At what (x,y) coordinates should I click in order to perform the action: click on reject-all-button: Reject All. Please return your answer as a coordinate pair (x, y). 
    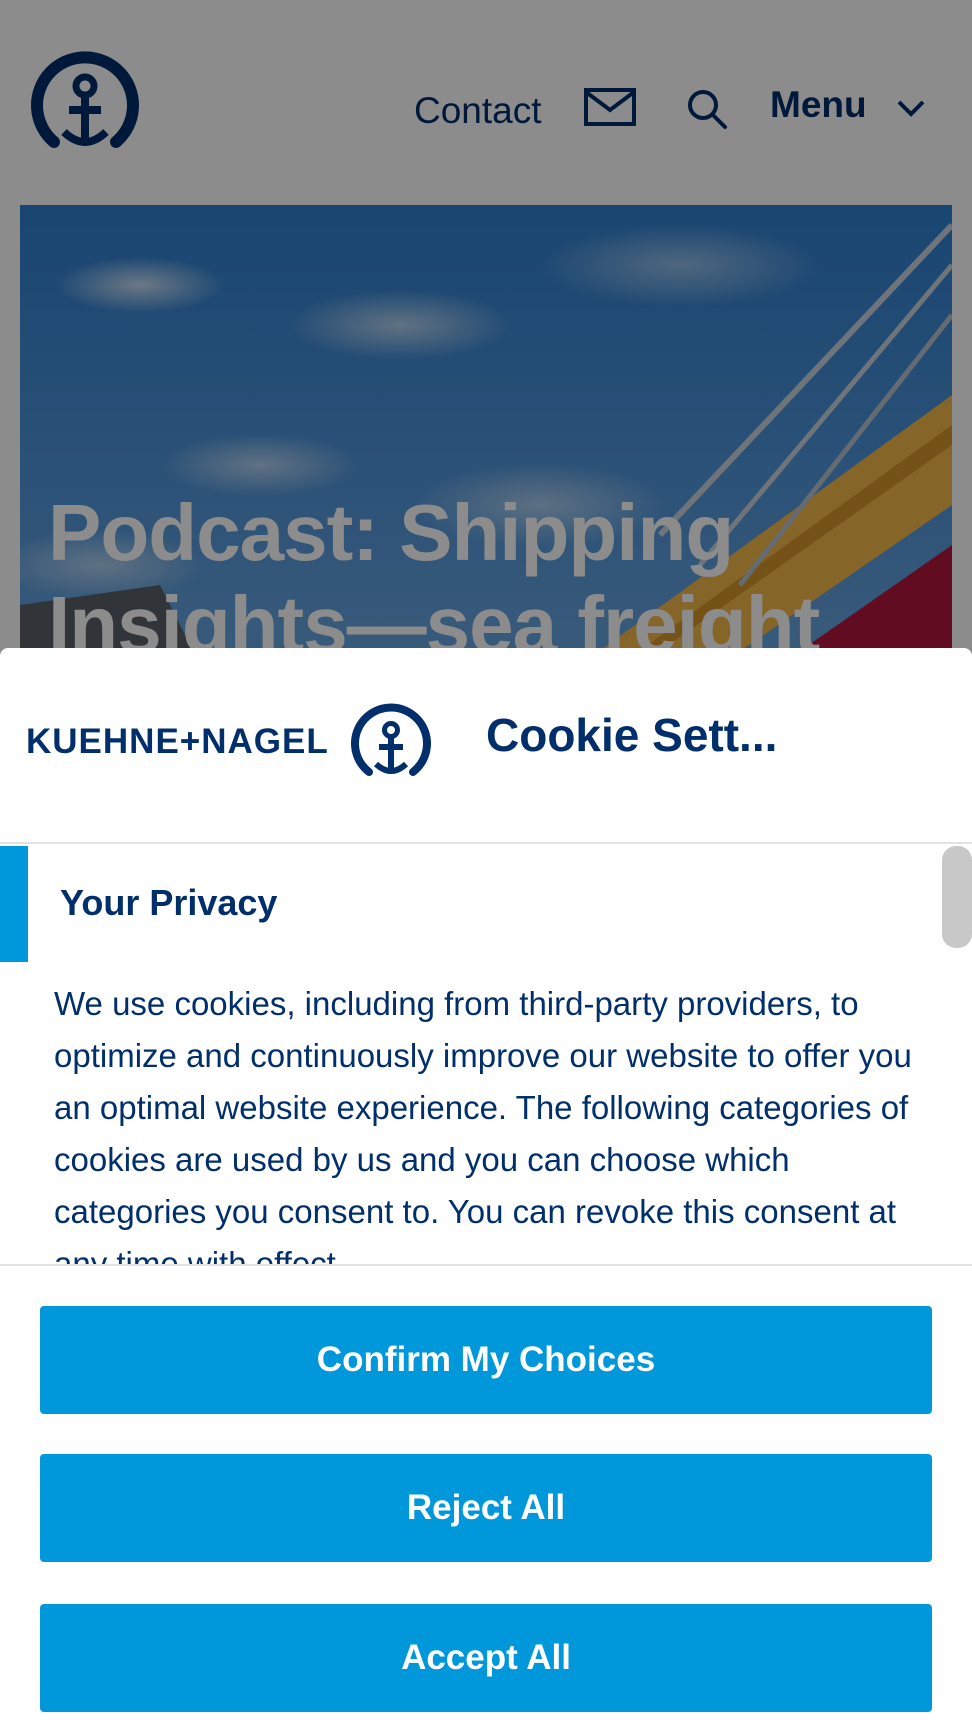
    Looking at the image, I should click on (486, 1508).